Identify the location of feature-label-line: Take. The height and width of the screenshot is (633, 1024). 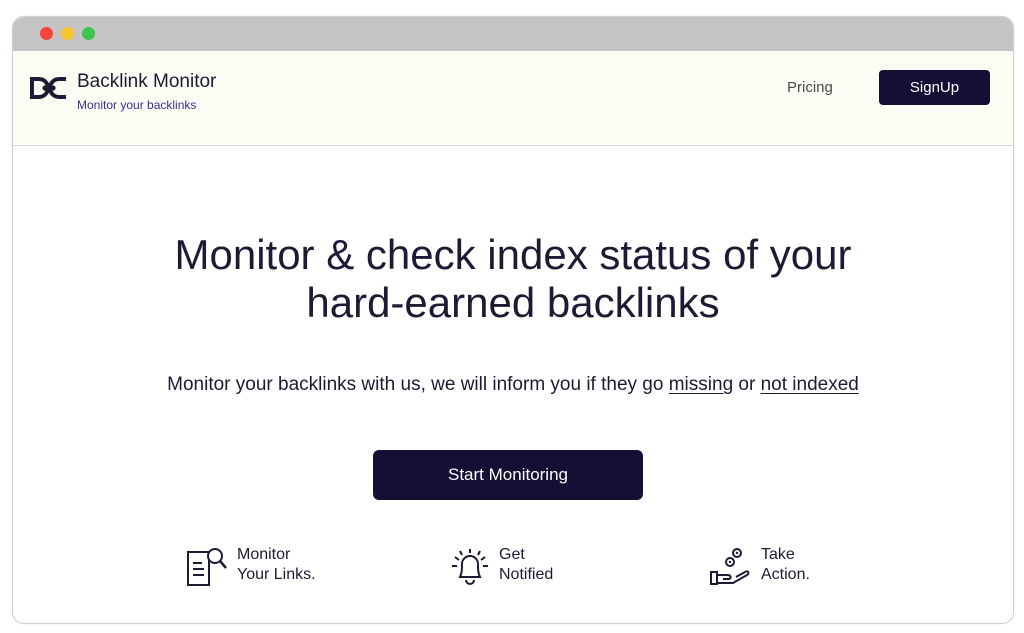
(778, 554).